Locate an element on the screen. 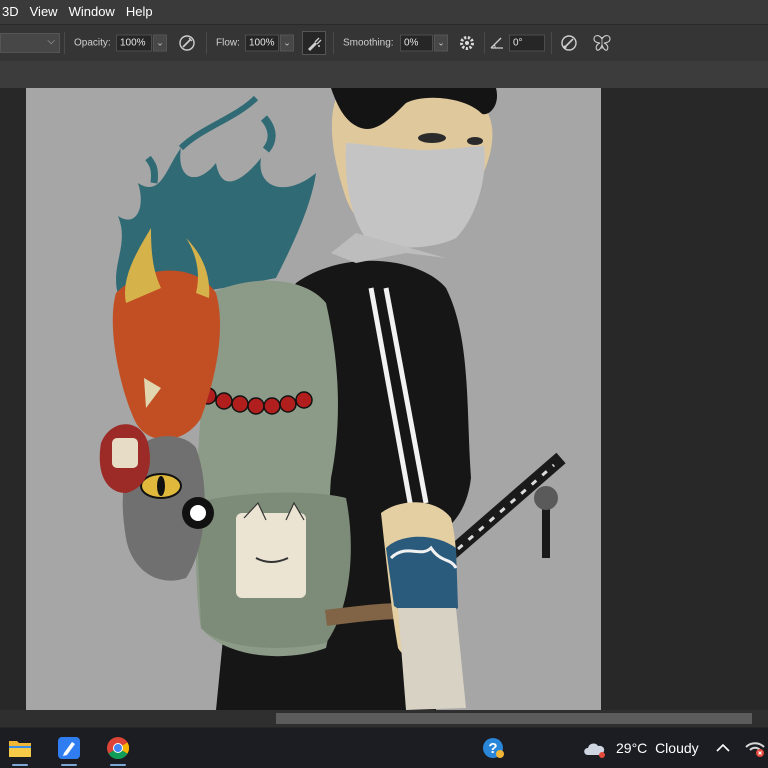 The width and height of the screenshot is (768, 768). pressure-opacity-icon is located at coordinates (187, 43).